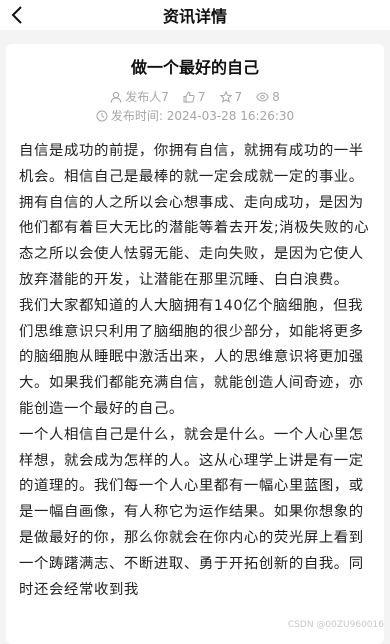 Image resolution: width=390 pixels, height=644 pixels. Describe the element at coordinates (201, 96) in the screenshot. I see `like-count: 7` at that location.